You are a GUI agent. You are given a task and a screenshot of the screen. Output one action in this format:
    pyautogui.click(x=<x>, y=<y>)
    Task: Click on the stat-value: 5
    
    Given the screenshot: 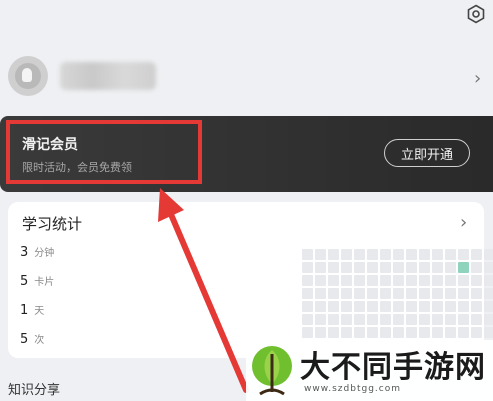 What is the action you would take?
    pyautogui.click(x=24, y=339)
    